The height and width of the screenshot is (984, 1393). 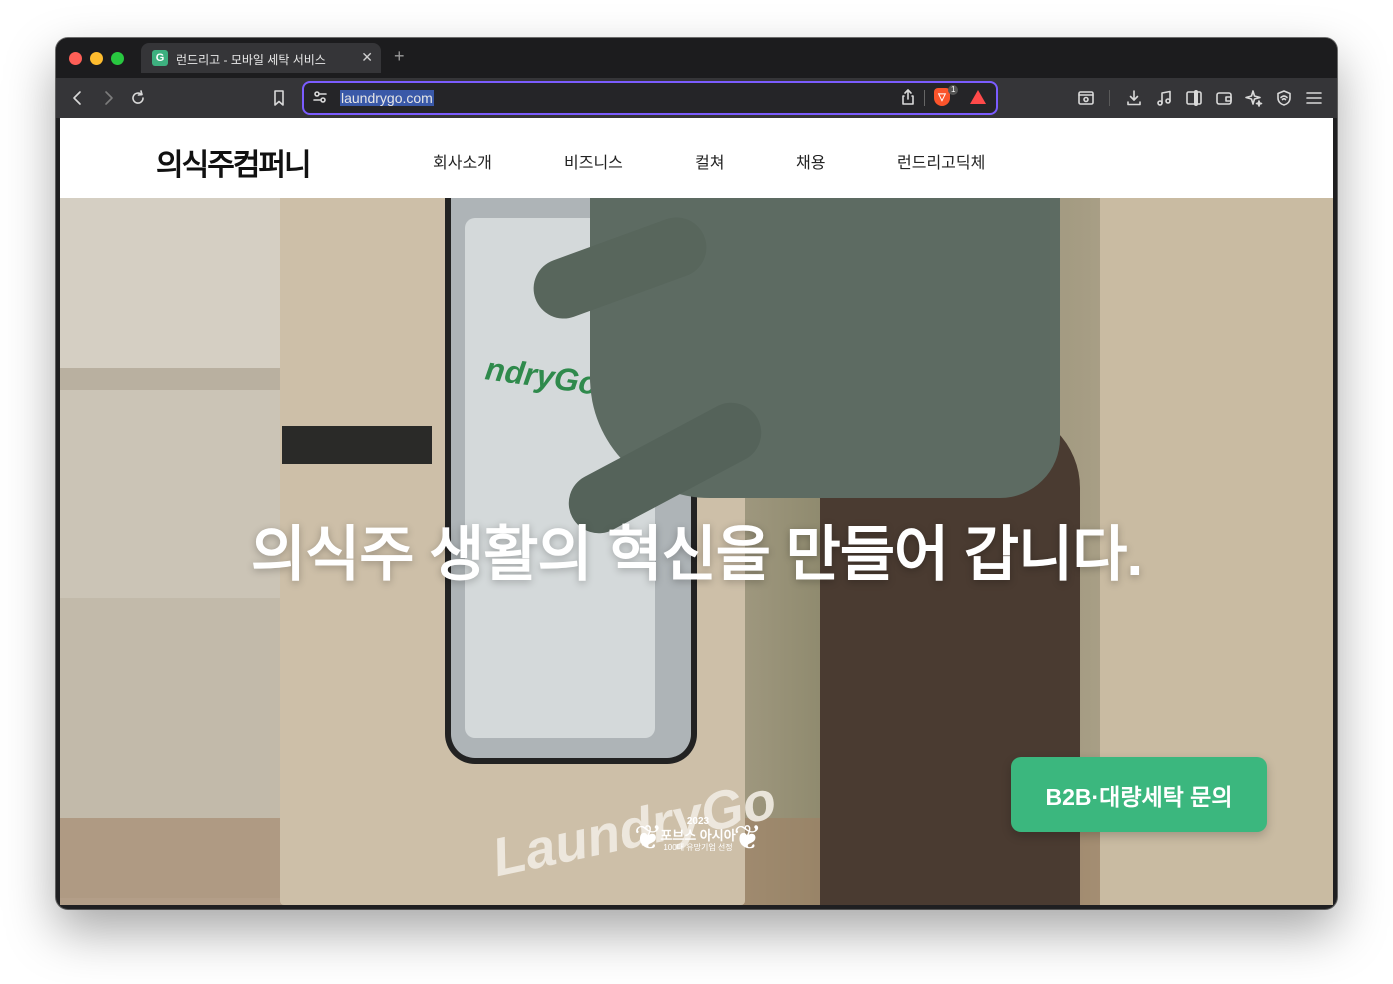 I want to click on nav-item-business: 비즈니스, so click(x=593, y=161).